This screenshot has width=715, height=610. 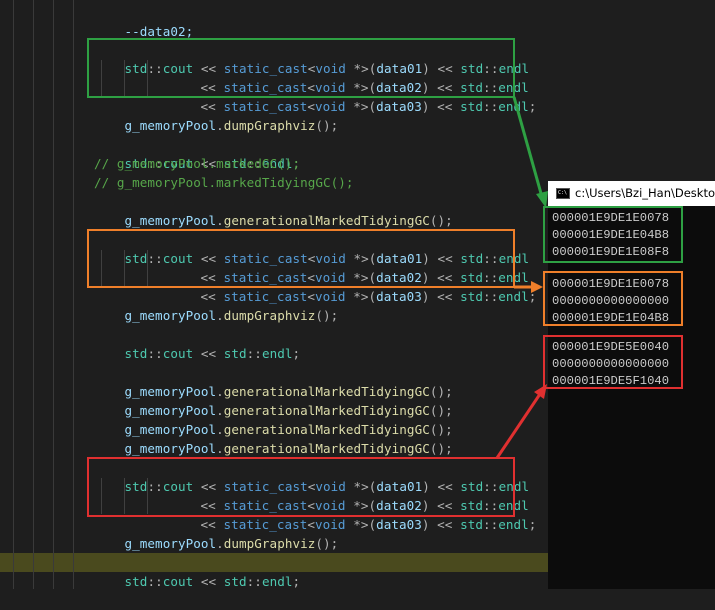 What do you see at coordinates (645, 193) in the screenshot?
I see `console-title: c:\Users\Bzi_Han\Desktop\` at bounding box center [645, 193].